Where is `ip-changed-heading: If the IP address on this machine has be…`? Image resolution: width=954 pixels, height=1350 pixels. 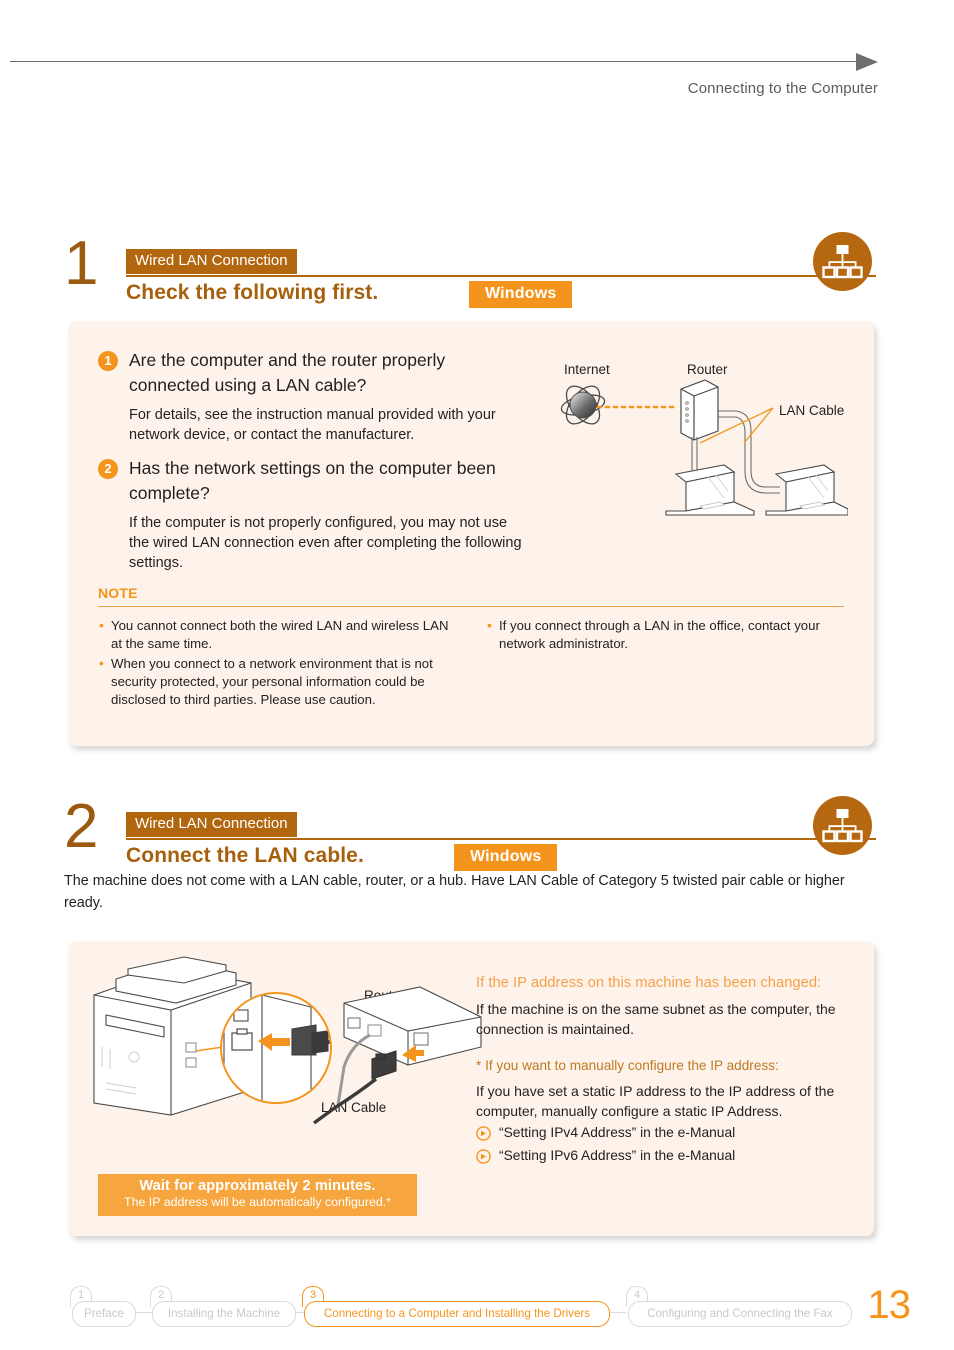
ip-changed-heading: If the IP address on this machine has be… is located at coordinates (649, 983).